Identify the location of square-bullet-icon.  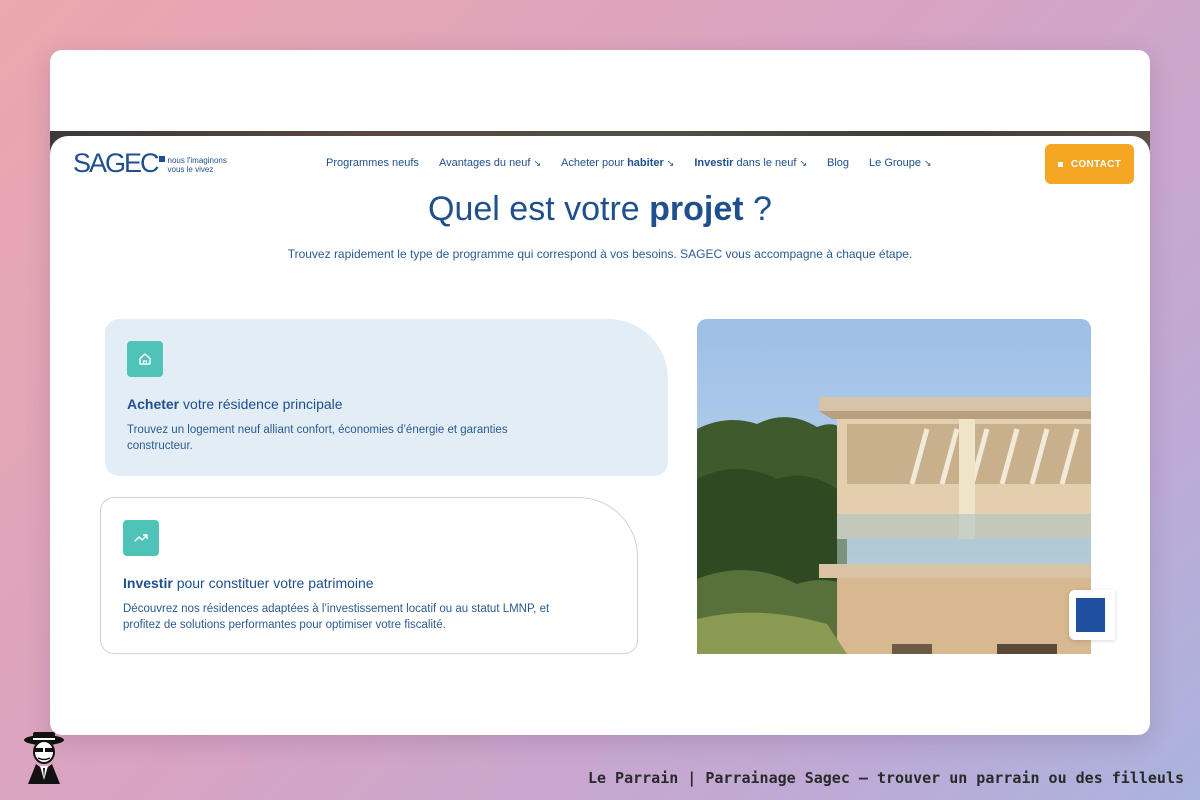
(1060, 164).